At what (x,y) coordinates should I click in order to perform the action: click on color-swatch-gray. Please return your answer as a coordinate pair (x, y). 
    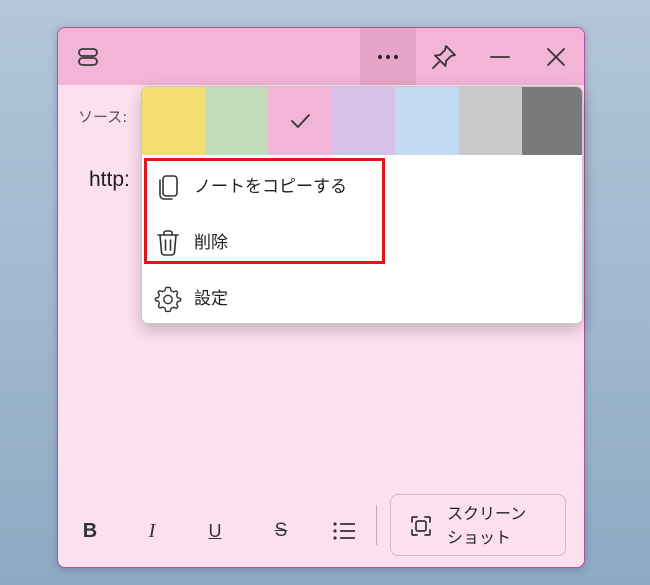
    Looking at the image, I should click on (490, 121).